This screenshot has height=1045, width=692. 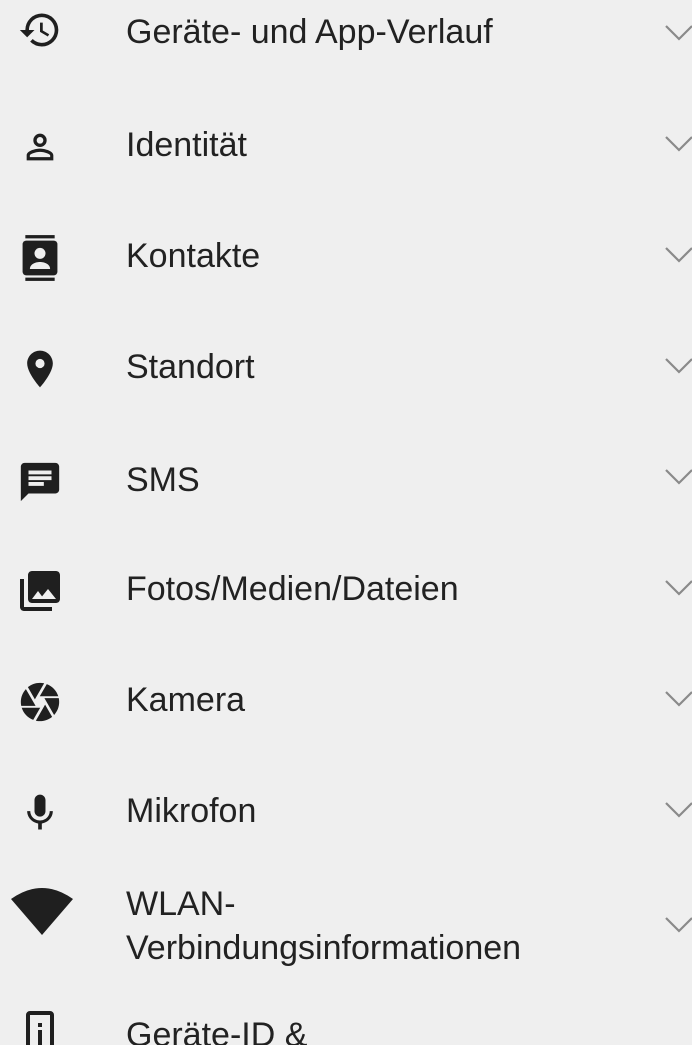 I want to click on permission-label: Kamera, so click(x=186, y=700).